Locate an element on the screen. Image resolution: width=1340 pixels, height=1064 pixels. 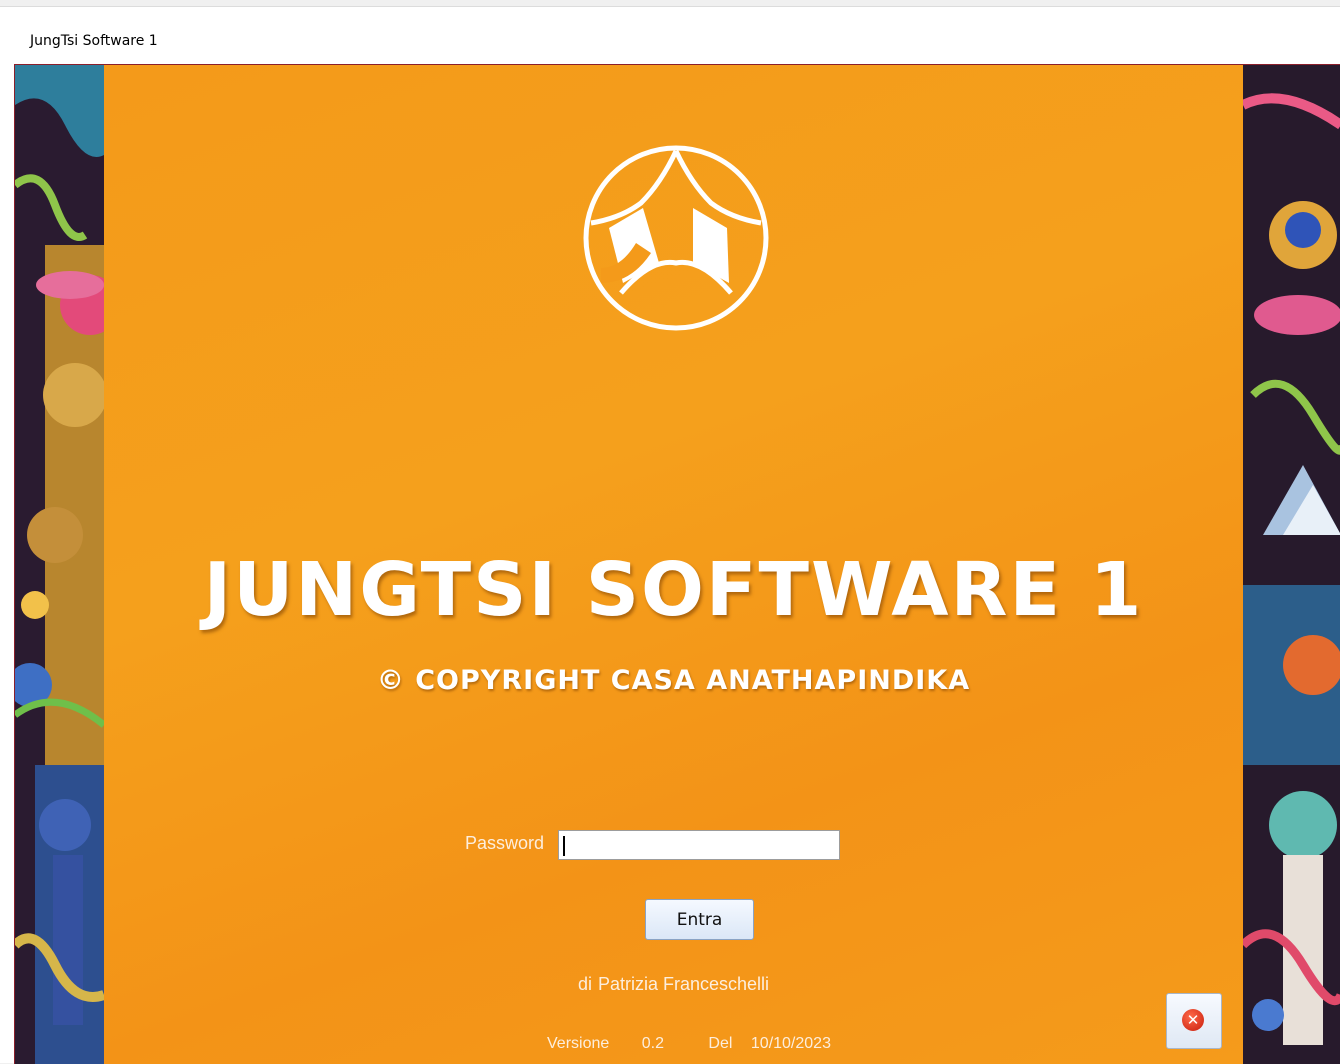
close-button: ✕ is located at coordinates (1194, 1021).